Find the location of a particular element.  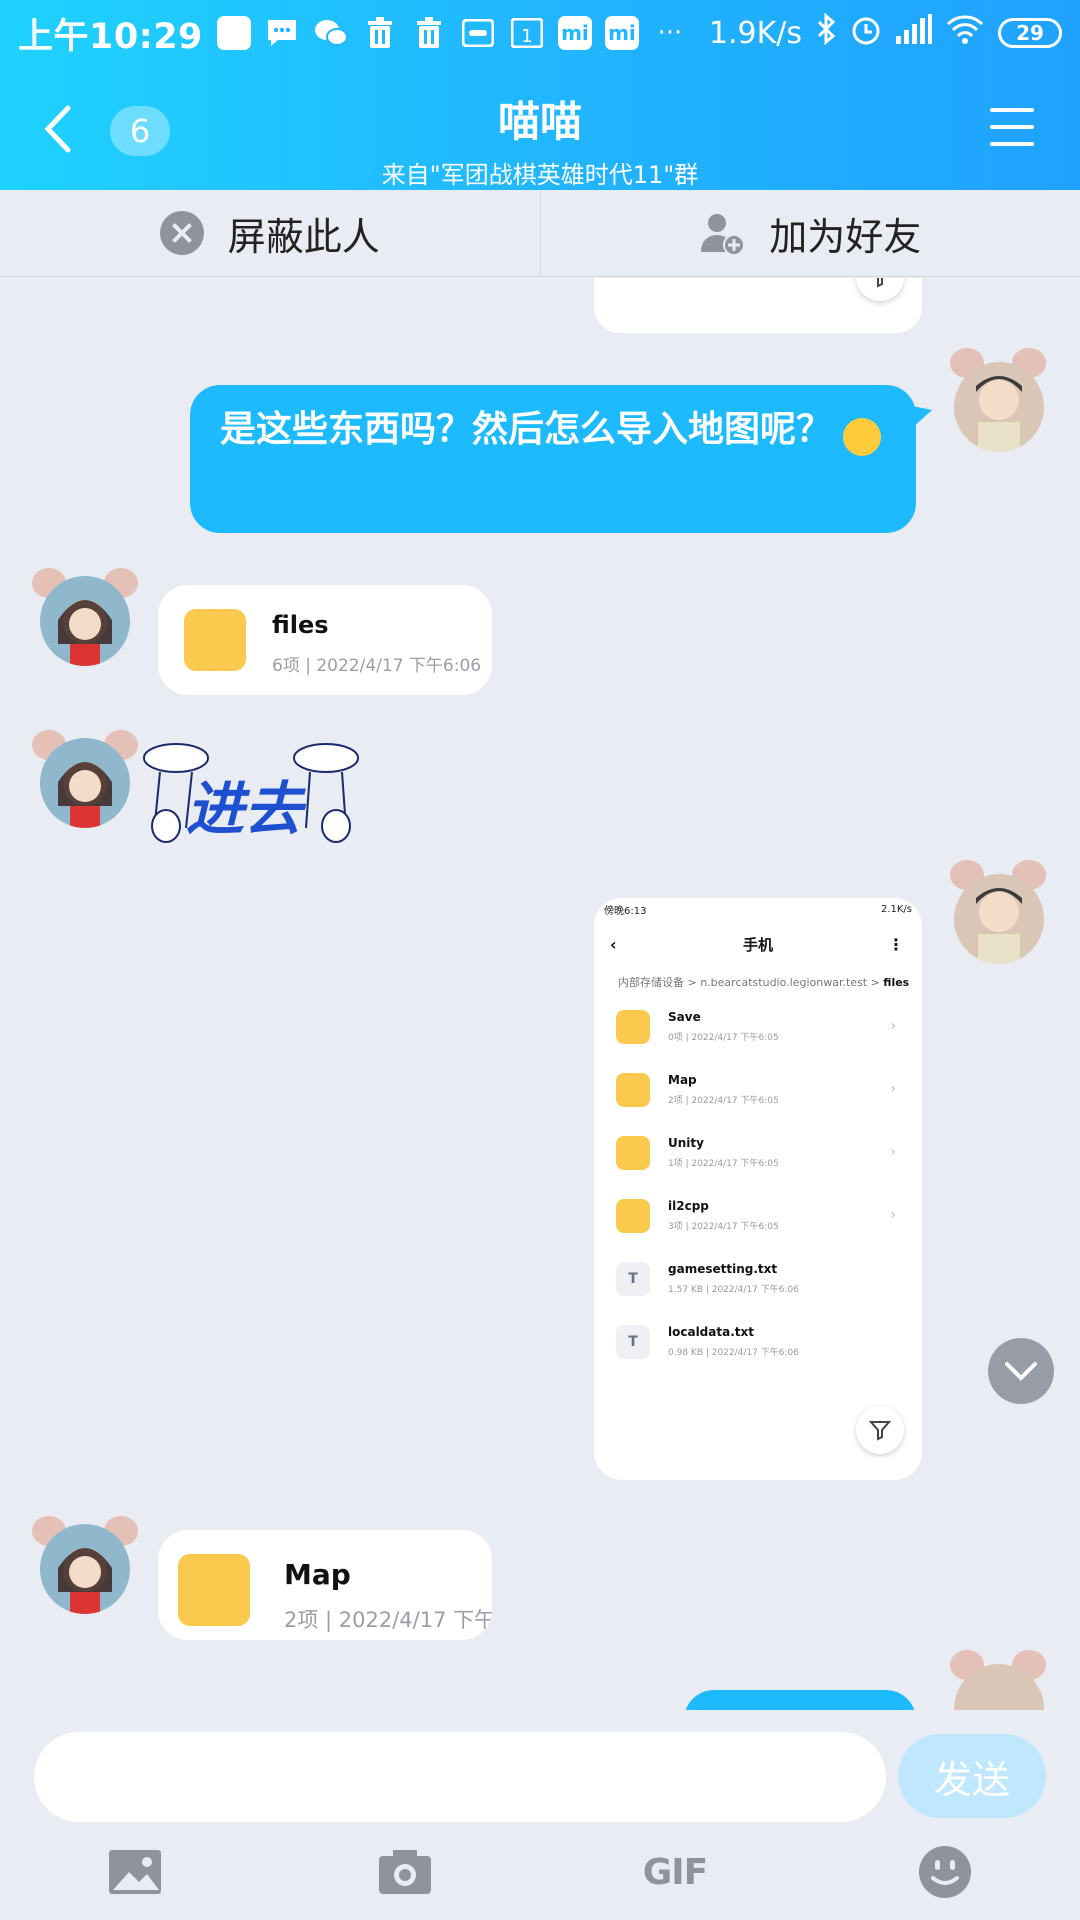

image-icon is located at coordinates (135, 1872).